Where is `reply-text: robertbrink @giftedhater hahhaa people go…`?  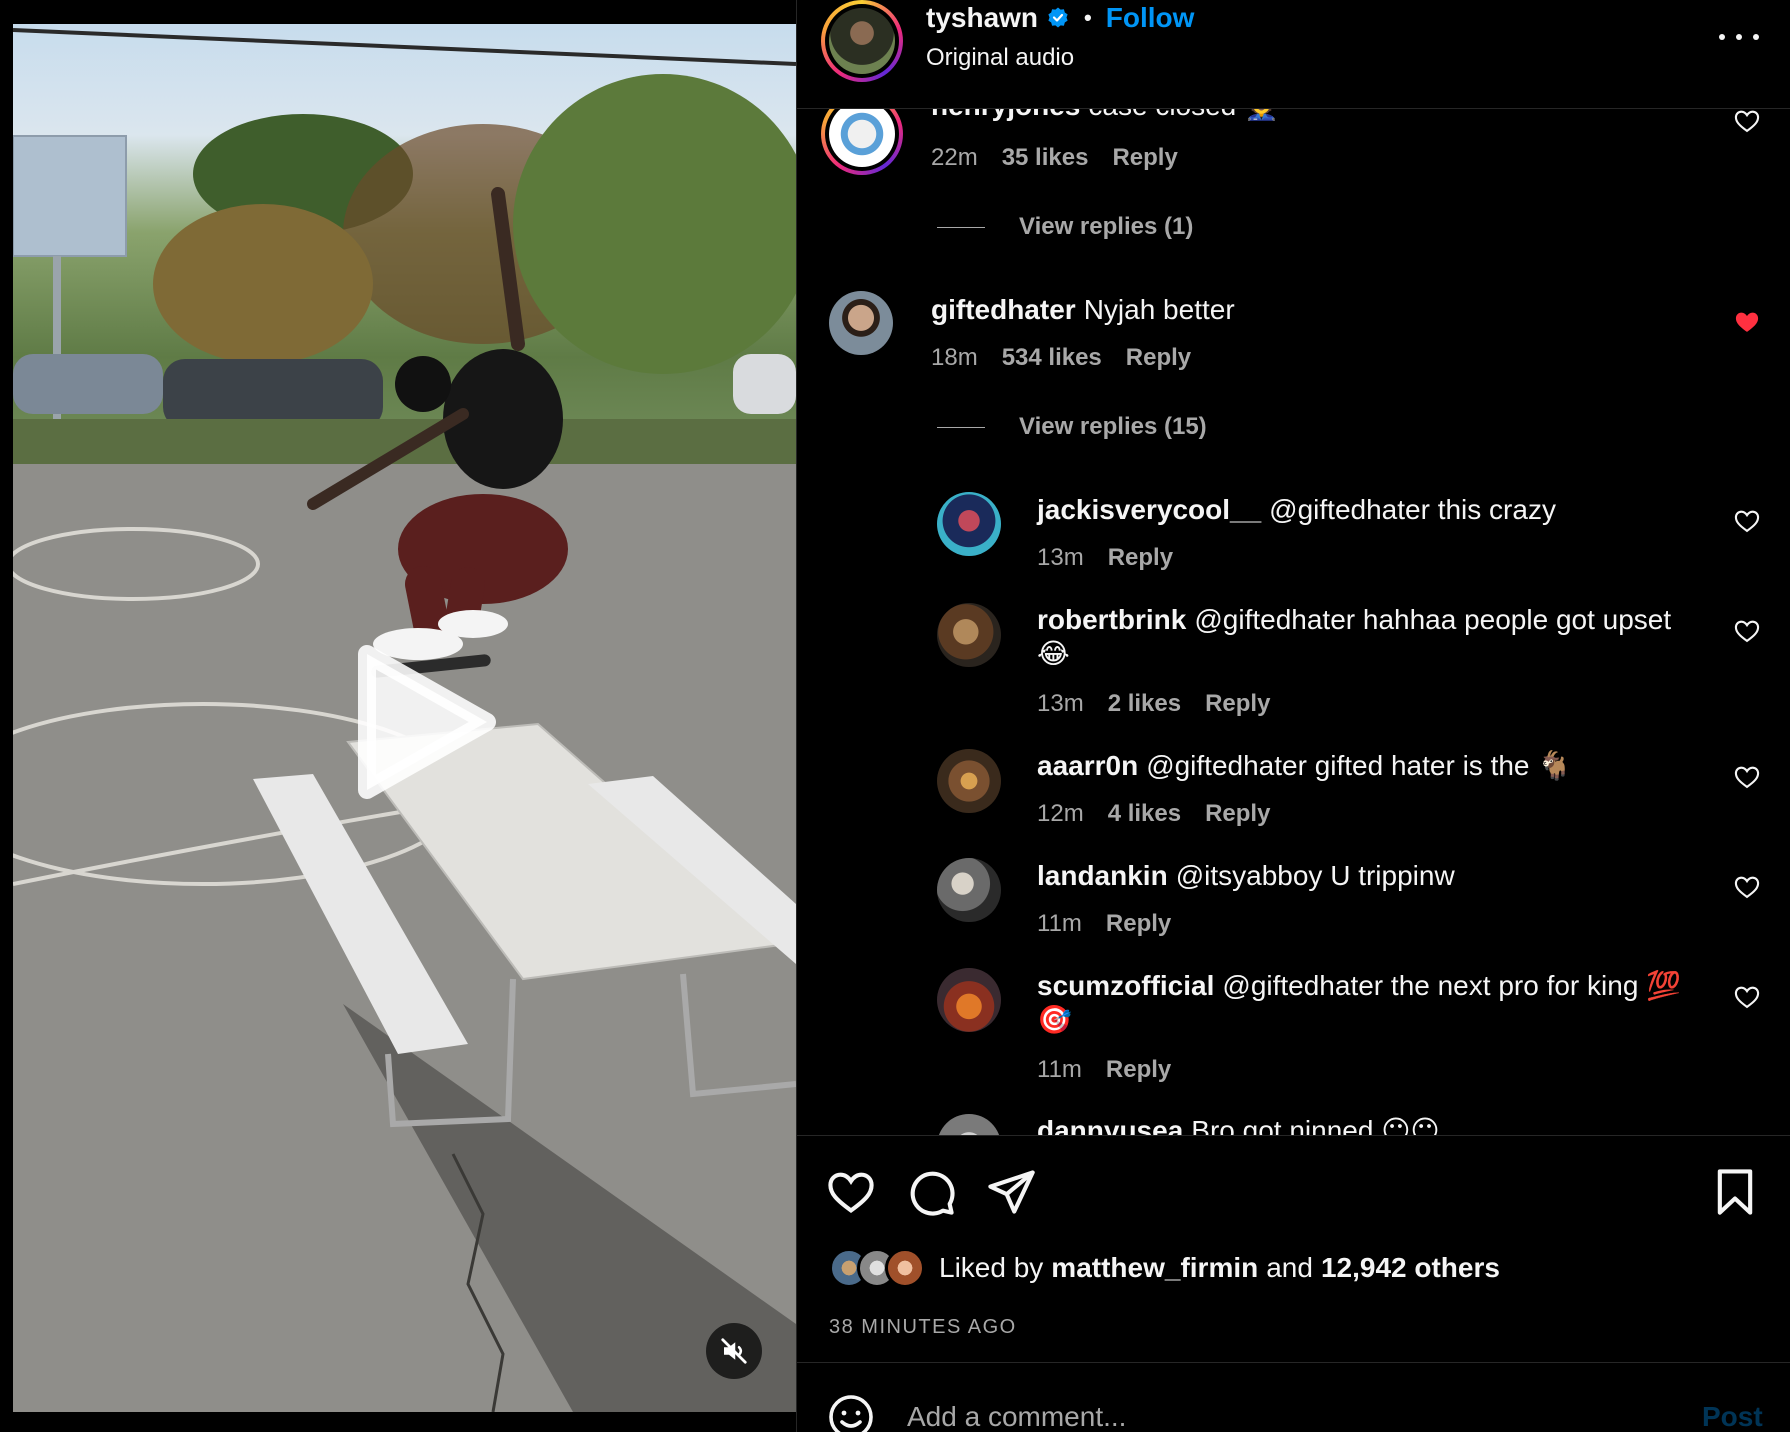
reply-text: robertbrink @giftedhater hahhaa people go… is located at coordinates (1377, 637).